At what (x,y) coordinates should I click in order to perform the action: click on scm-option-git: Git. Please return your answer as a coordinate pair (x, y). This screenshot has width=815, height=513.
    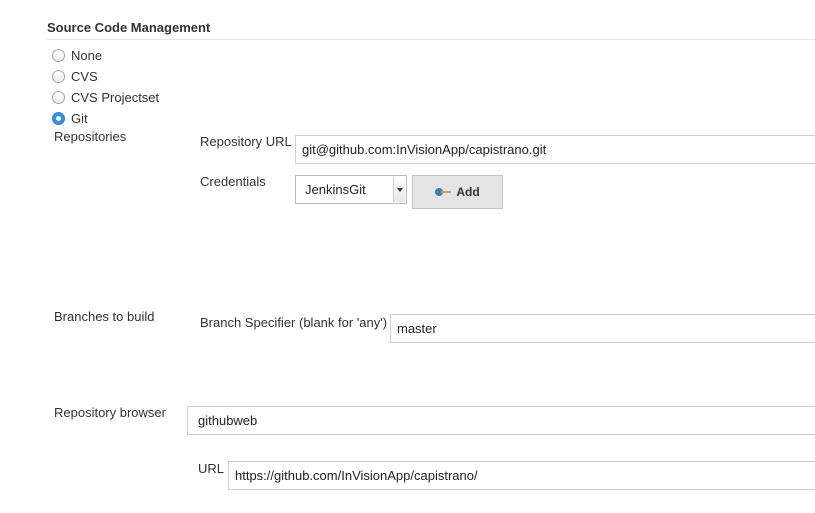
    Looking at the image, I should click on (70, 118).